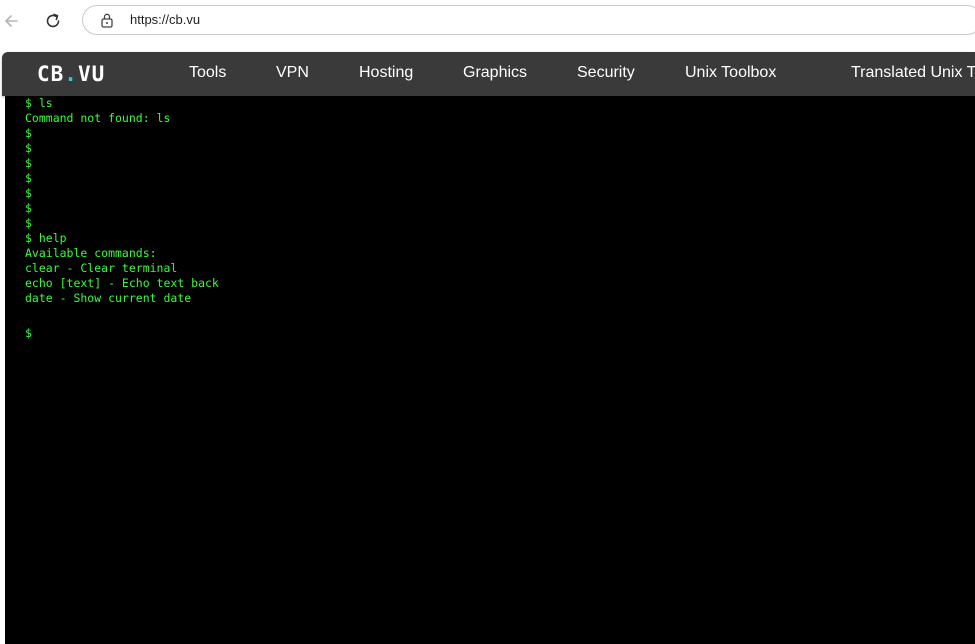  Describe the element at coordinates (487, 333) in the screenshot. I see `terminal-input` at that location.